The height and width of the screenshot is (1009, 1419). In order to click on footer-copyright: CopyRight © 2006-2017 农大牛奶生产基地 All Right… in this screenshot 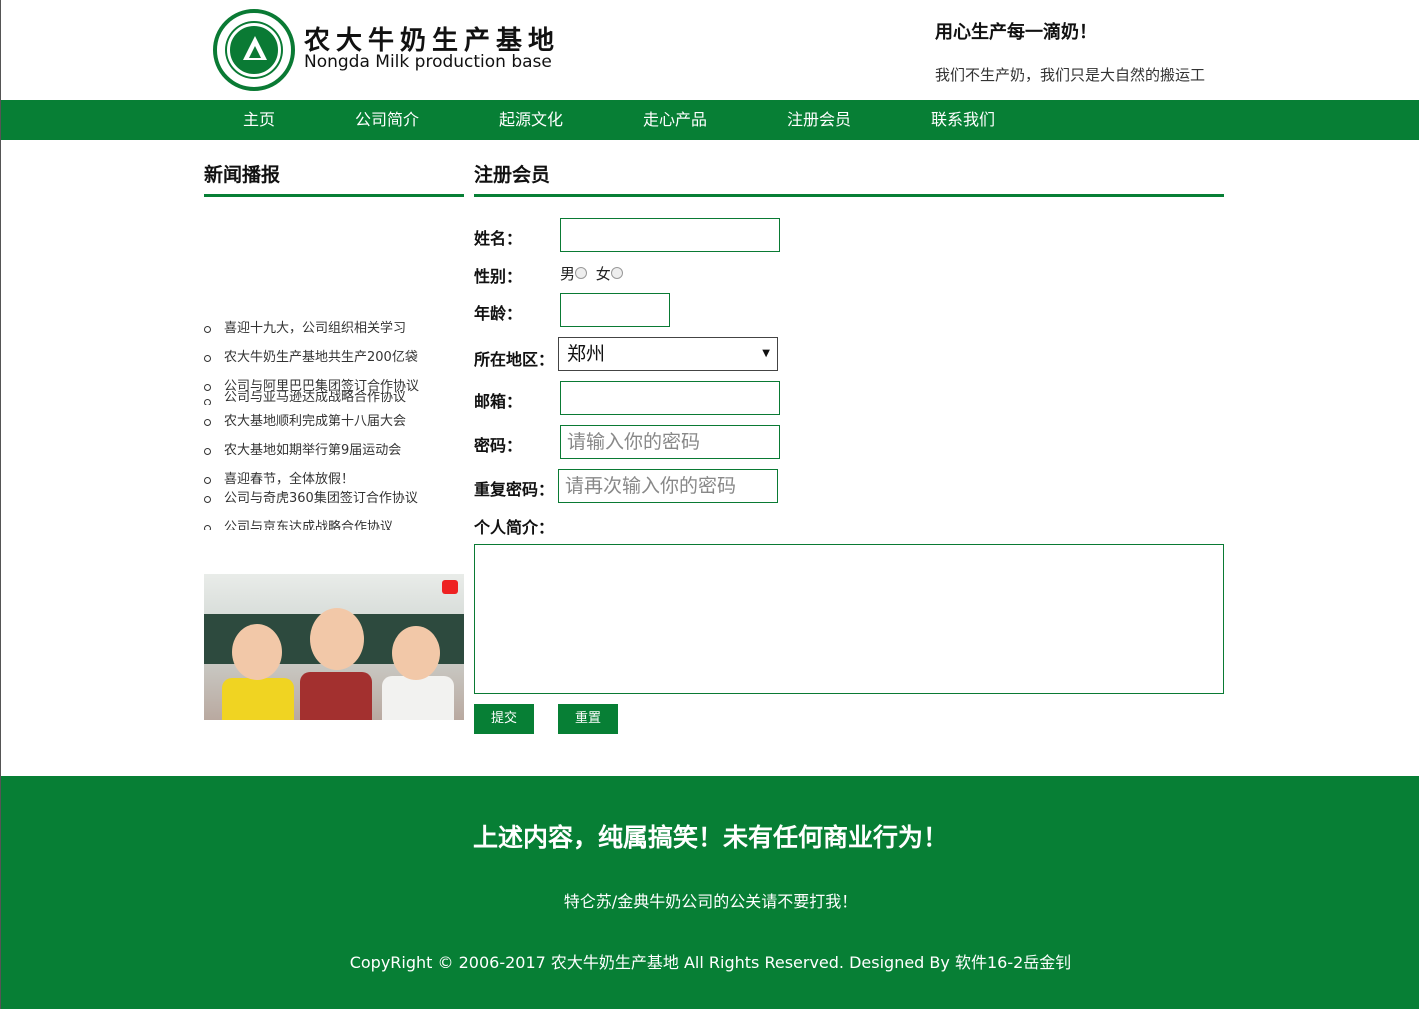, I will do `click(710, 962)`.